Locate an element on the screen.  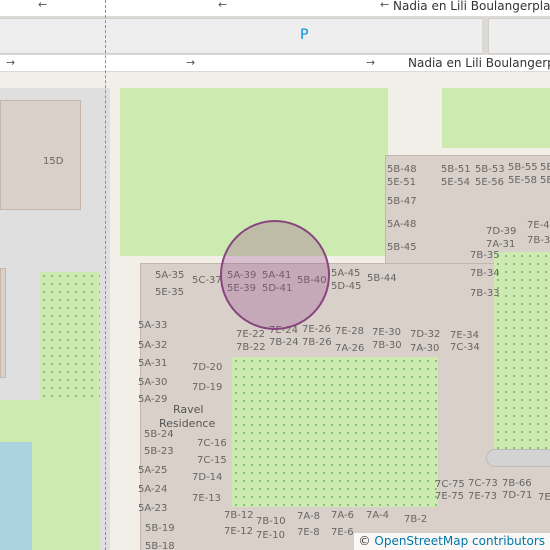
ravel-courtyard is located at coordinates (335, 432).